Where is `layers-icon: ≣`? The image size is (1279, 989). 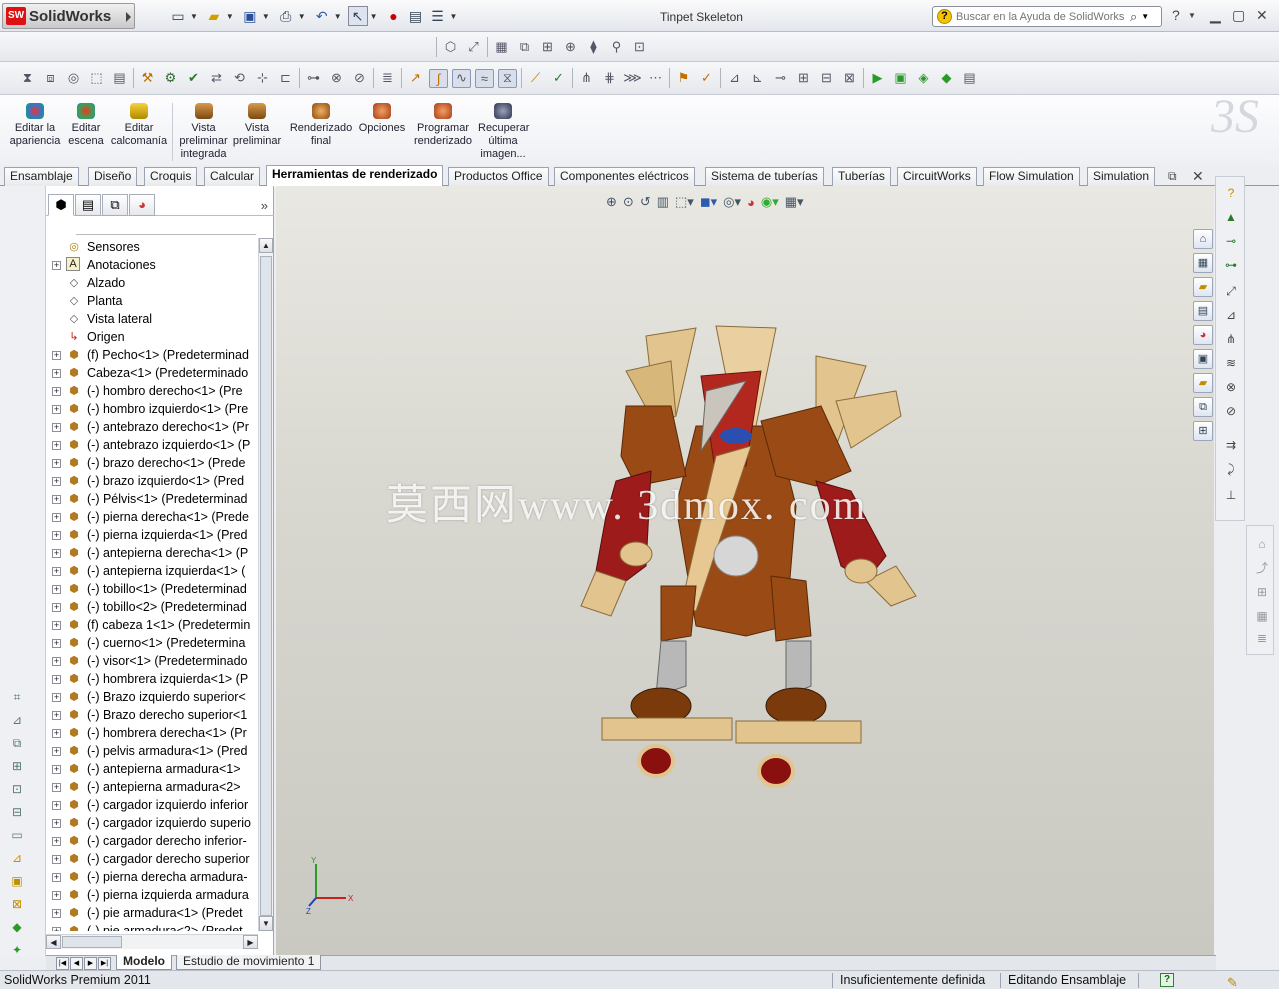 layers-icon: ≣ is located at coordinates (1262, 638).